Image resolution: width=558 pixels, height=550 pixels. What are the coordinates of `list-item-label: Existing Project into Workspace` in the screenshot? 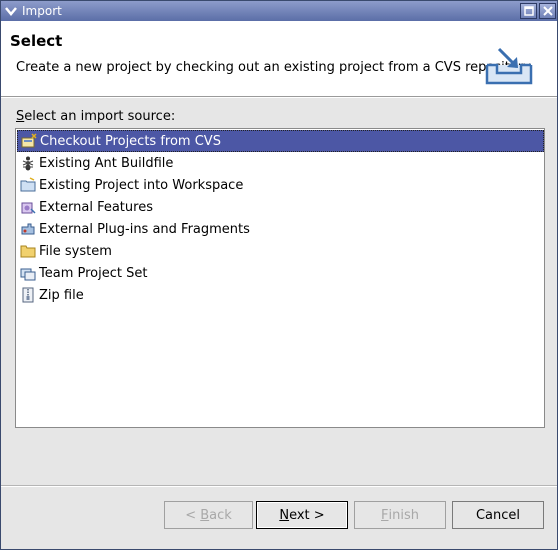 It's located at (141, 185).